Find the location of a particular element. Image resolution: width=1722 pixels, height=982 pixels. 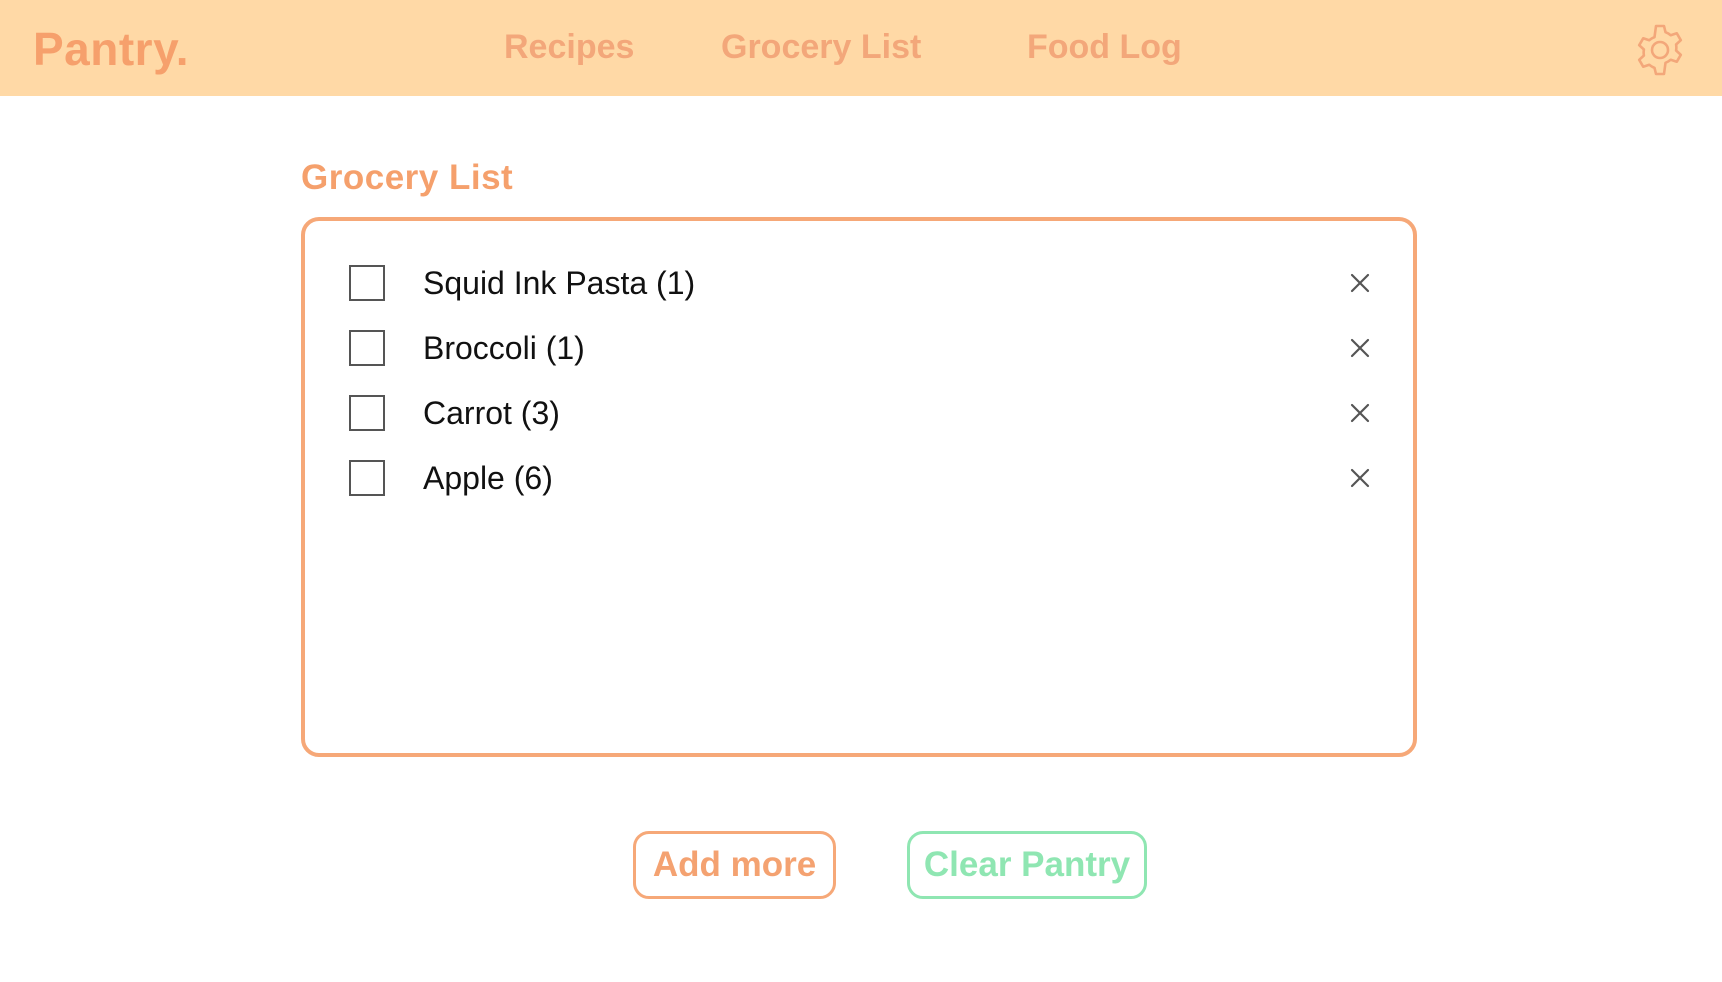

nav-item-food-log: Food Log is located at coordinates (1104, 47).